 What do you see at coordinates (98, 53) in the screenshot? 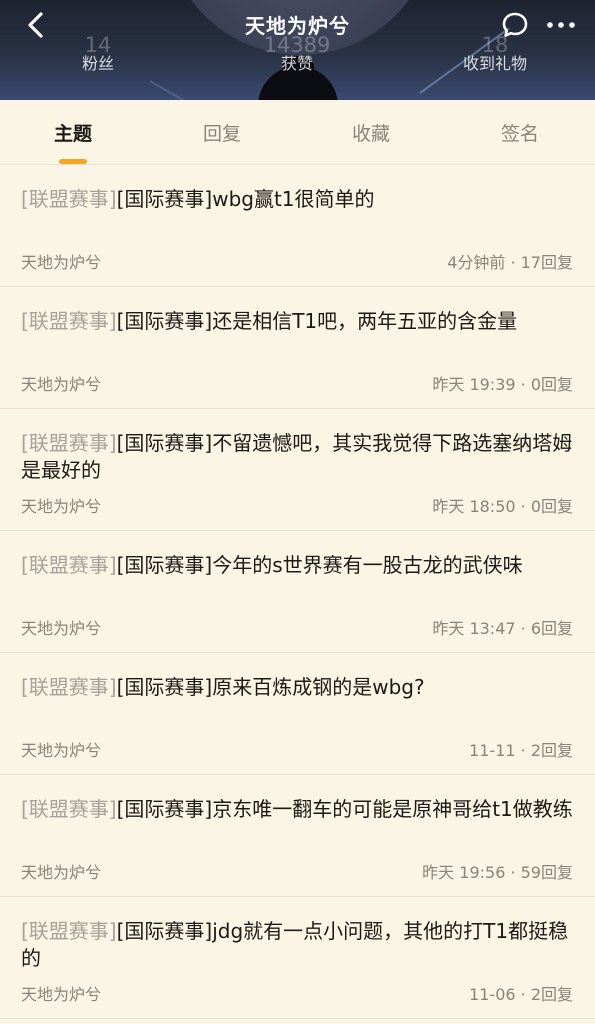
I see `stat-fans: 14 粉丝` at bounding box center [98, 53].